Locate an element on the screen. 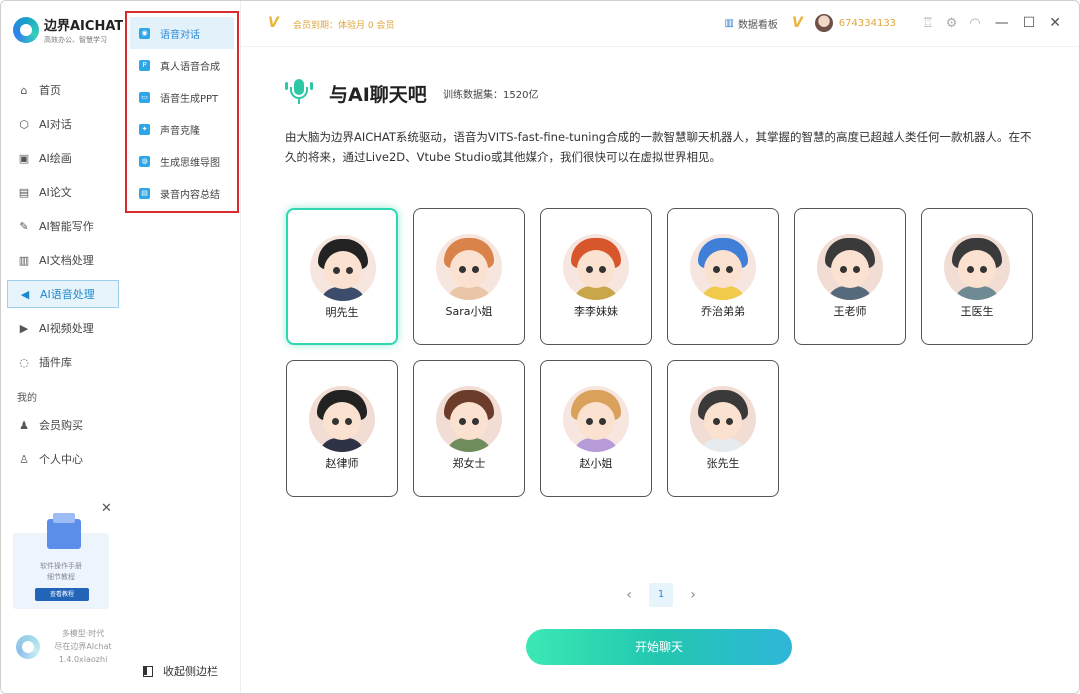 The width and height of the screenshot is (1080, 694). character-card: 李李妹妹 is located at coordinates (596, 276).